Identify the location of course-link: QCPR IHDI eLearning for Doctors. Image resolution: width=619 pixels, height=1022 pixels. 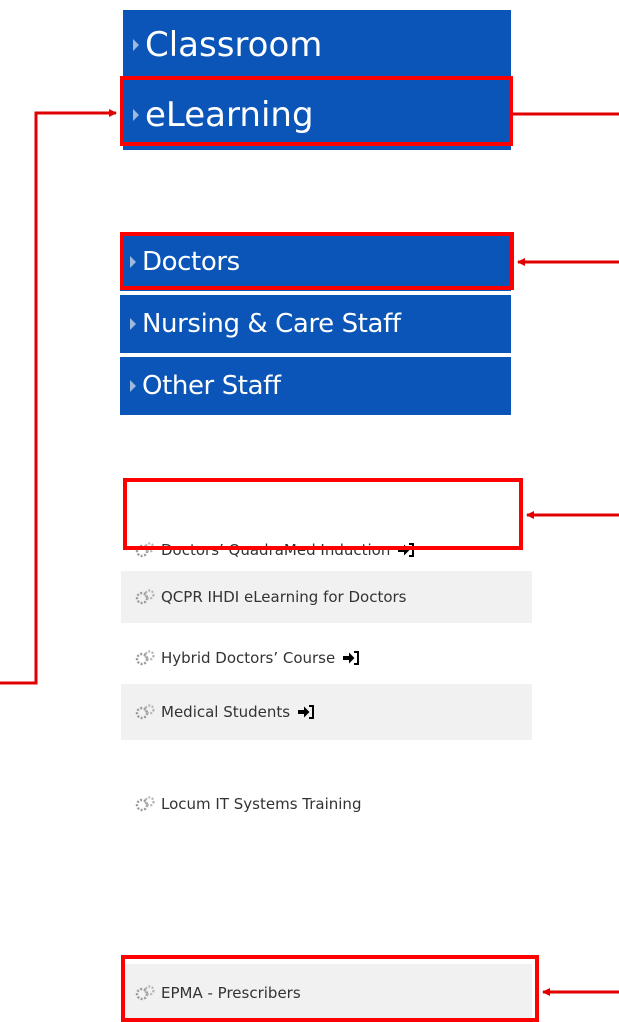
(326, 597).